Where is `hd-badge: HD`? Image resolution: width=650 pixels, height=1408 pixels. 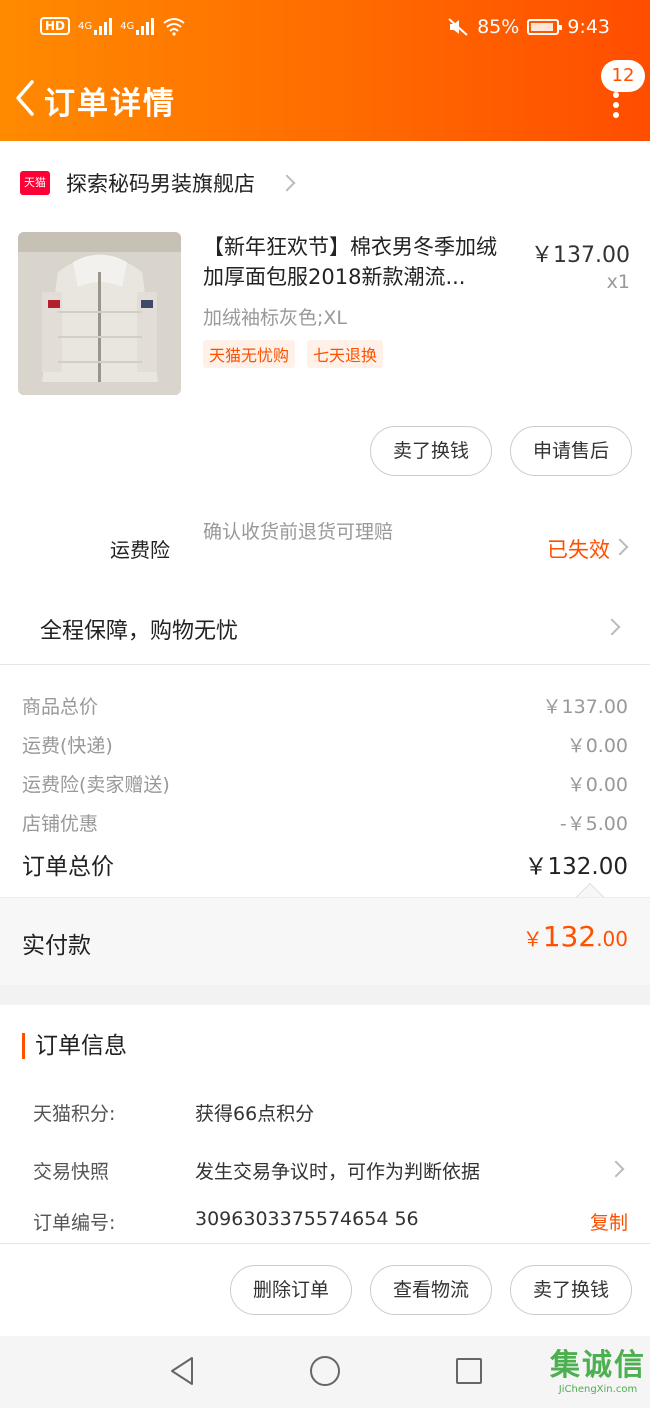
hd-badge: HD is located at coordinates (55, 26).